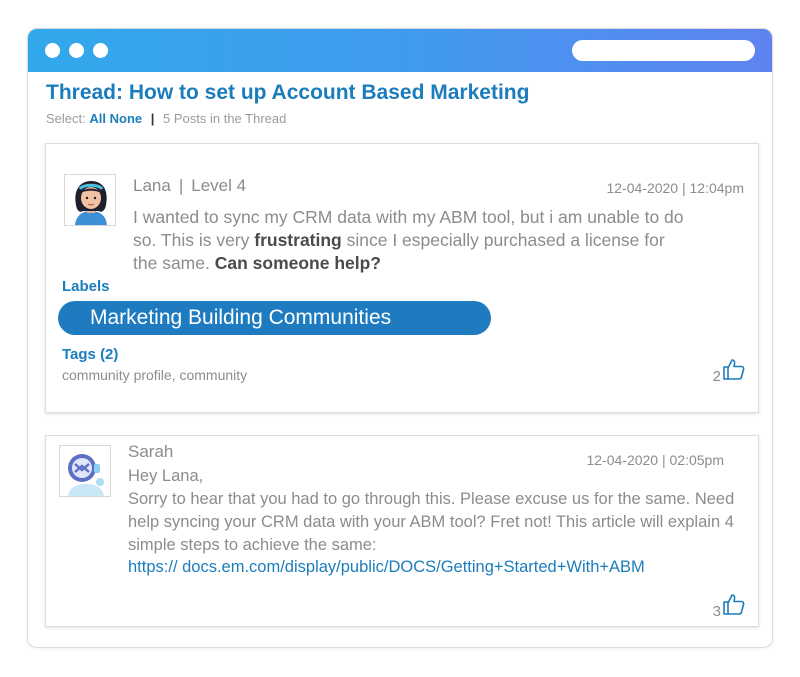  I want to click on woman-avatar-icon, so click(90, 200).